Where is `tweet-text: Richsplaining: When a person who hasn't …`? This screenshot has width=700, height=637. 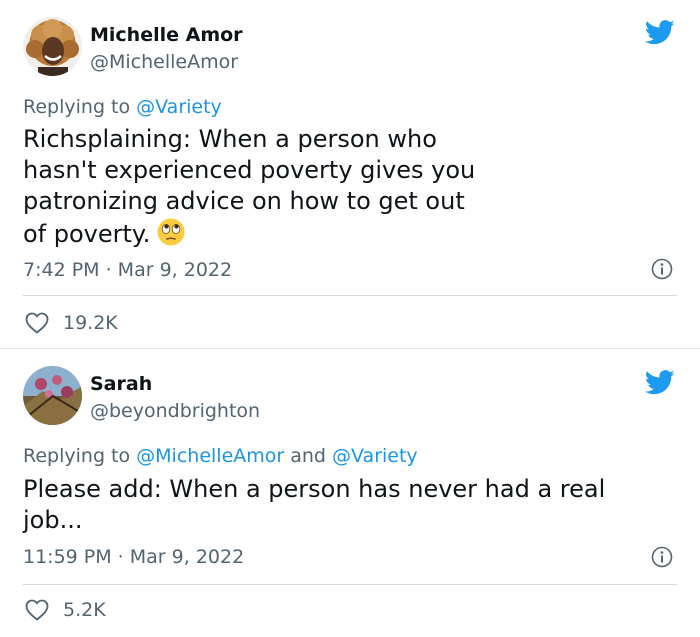
tweet-text: Richsplaining: When a person who hasn't … is located at coordinates (253, 187).